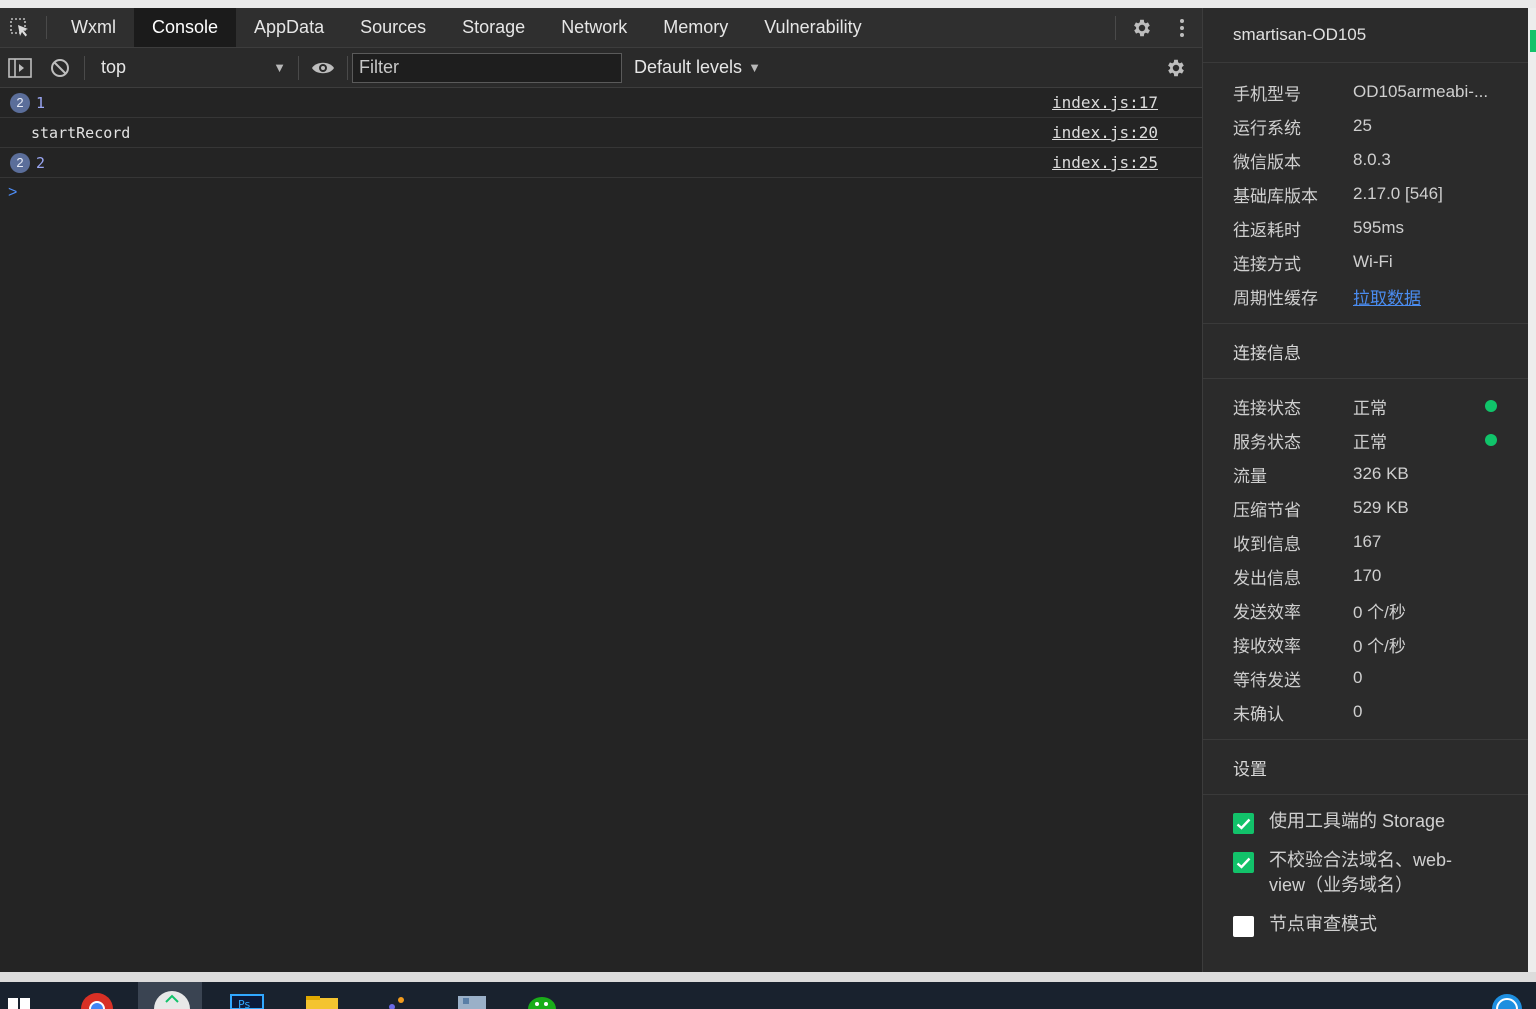  What do you see at coordinates (1267, 612) in the screenshot?
I see `connection-key: 发送效率` at bounding box center [1267, 612].